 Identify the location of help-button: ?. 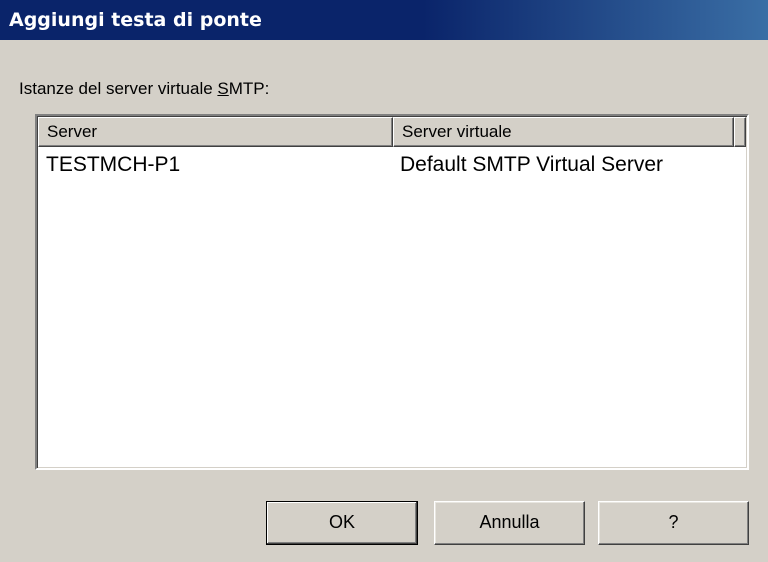
(673, 523).